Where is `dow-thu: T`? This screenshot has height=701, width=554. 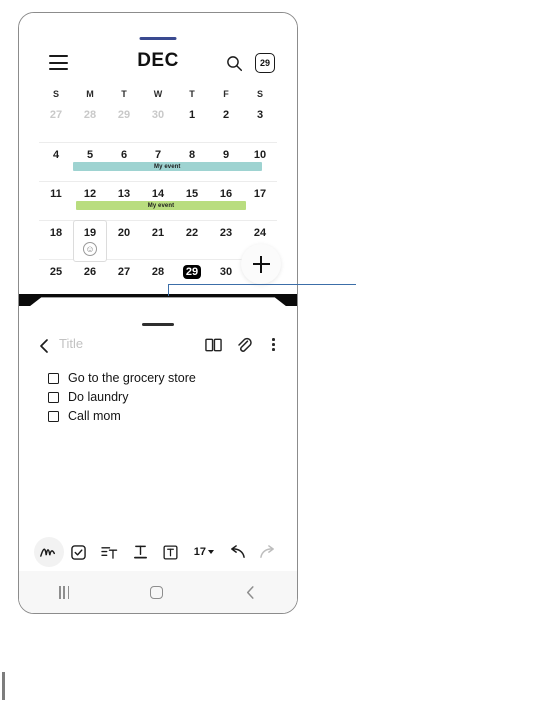 dow-thu: T is located at coordinates (192, 94).